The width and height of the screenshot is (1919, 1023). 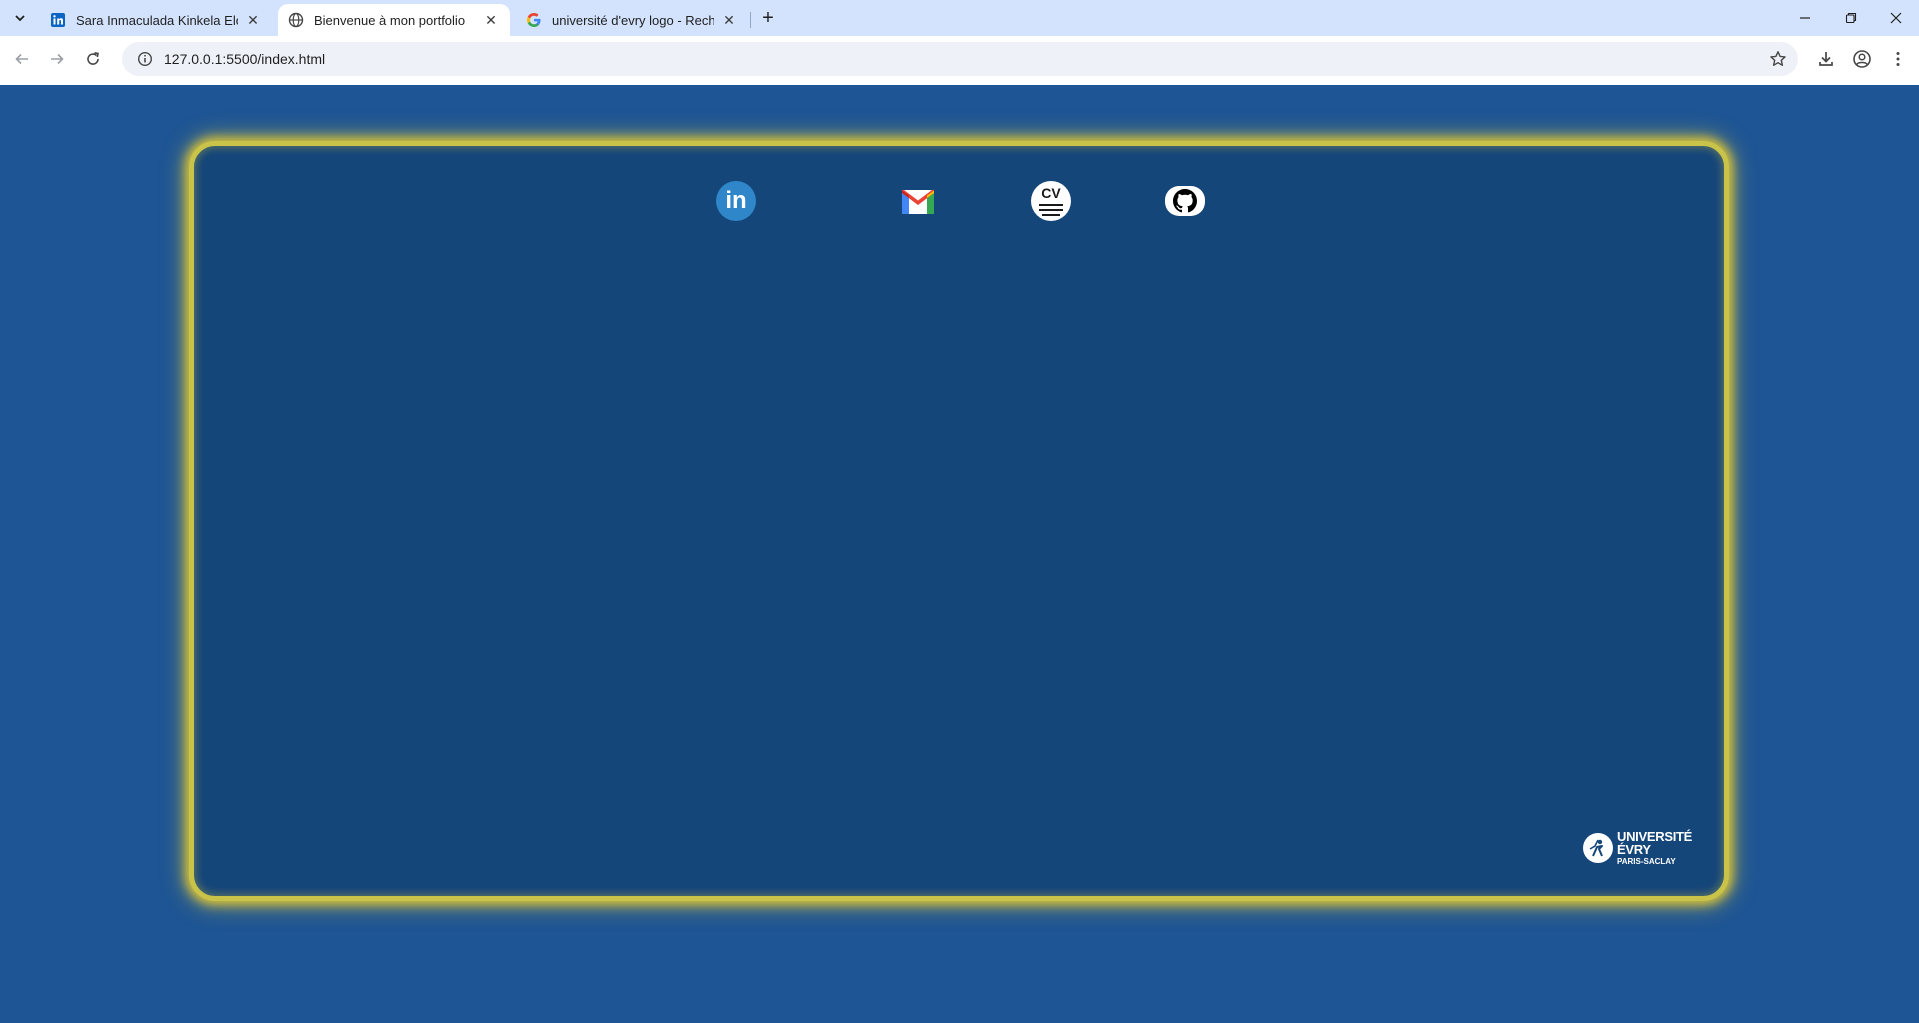 I want to click on cv-link: CV, so click(x=1051, y=201).